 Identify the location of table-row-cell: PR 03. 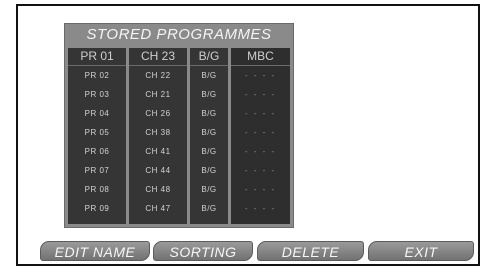
(97, 94).